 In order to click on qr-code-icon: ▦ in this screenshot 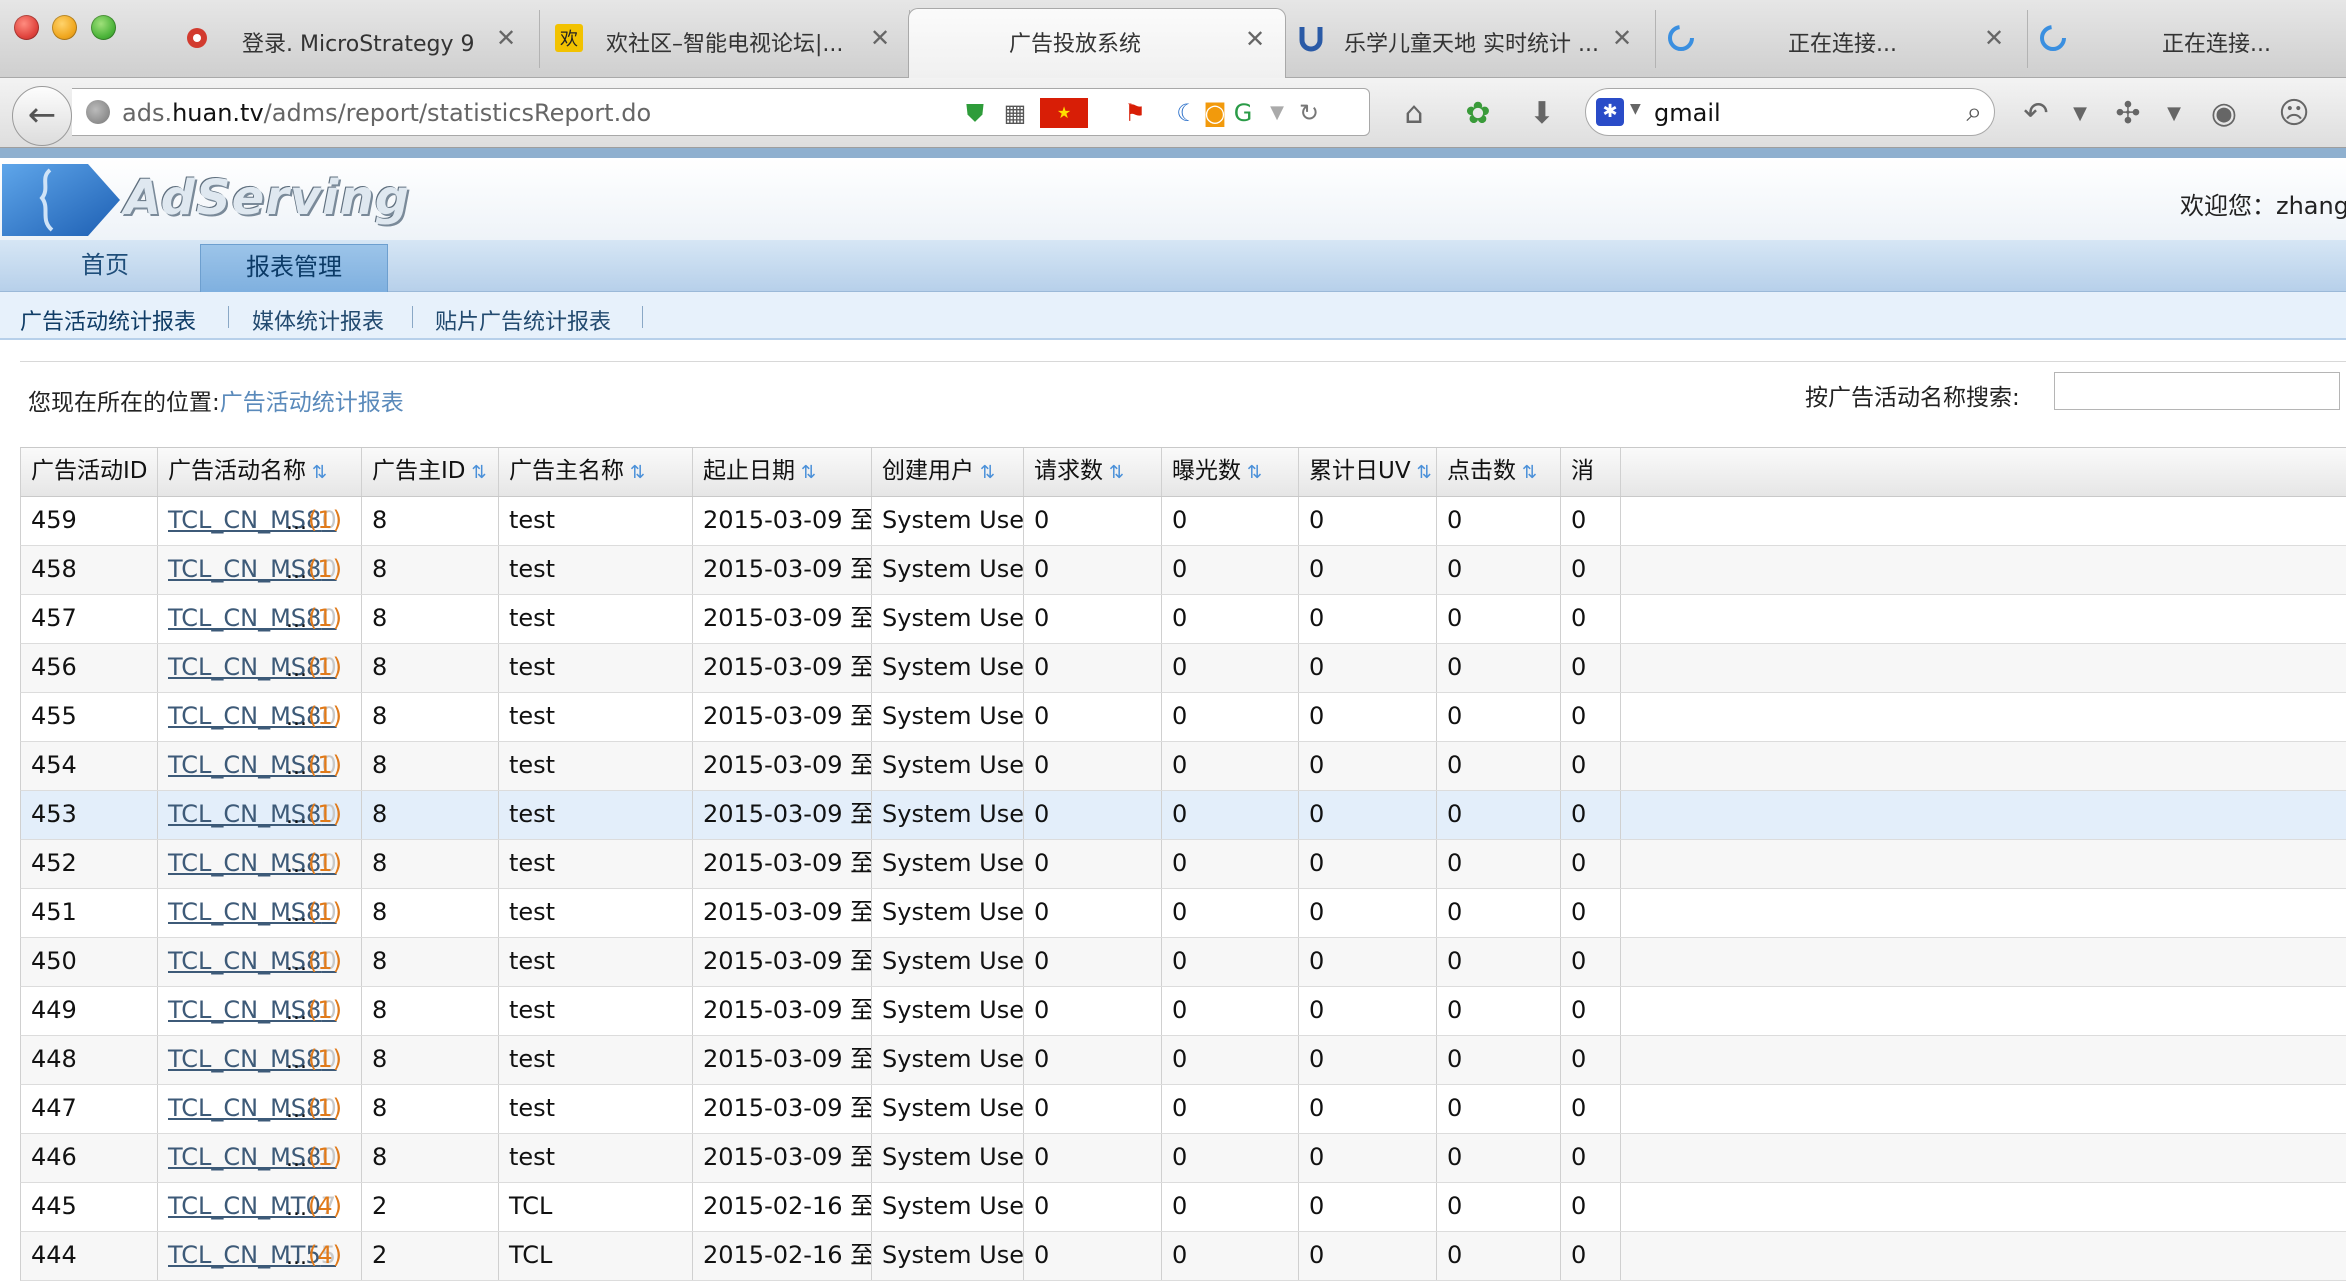, I will do `click(1015, 113)`.